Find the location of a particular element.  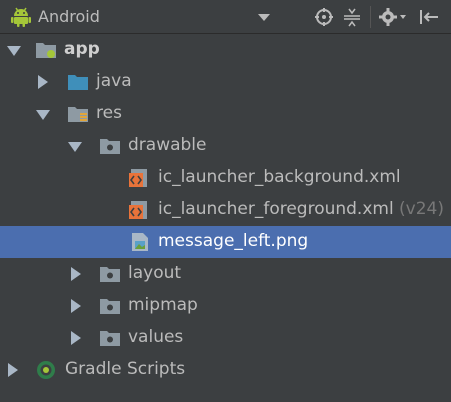

tree-label-app: app is located at coordinates (82, 49).